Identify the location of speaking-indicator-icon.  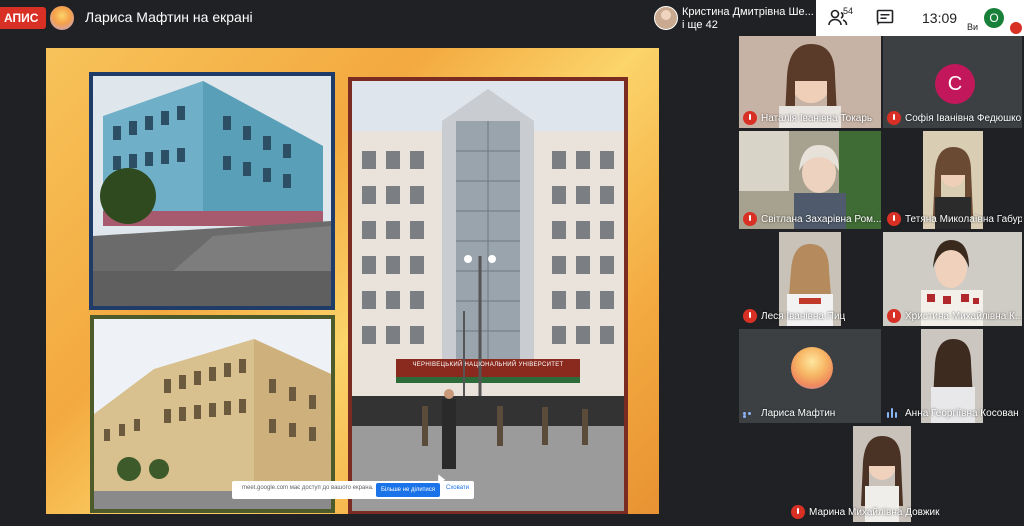
(750, 415).